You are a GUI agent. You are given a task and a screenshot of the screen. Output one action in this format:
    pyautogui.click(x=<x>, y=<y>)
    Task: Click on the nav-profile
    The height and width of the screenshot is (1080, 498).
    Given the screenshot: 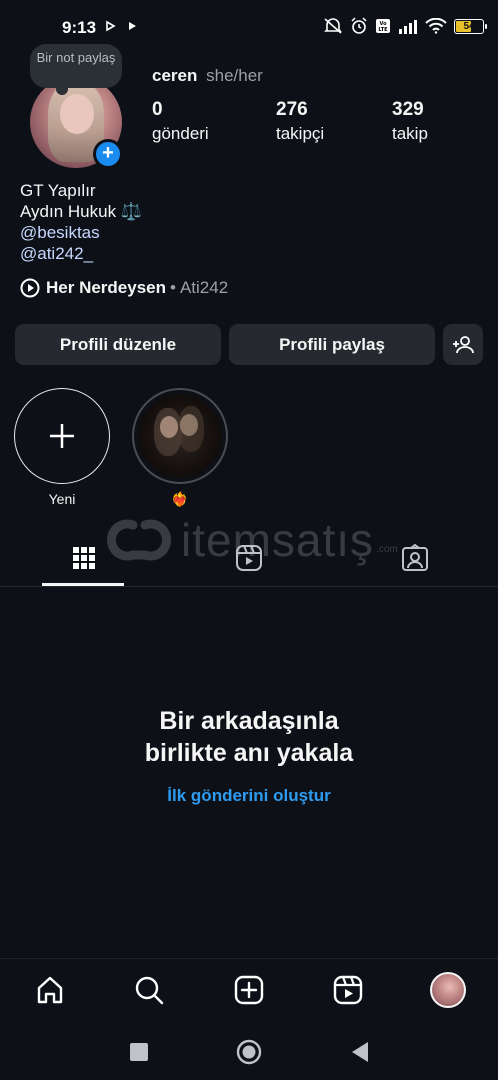 What is the action you would take?
    pyautogui.click(x=448, y=990)
    